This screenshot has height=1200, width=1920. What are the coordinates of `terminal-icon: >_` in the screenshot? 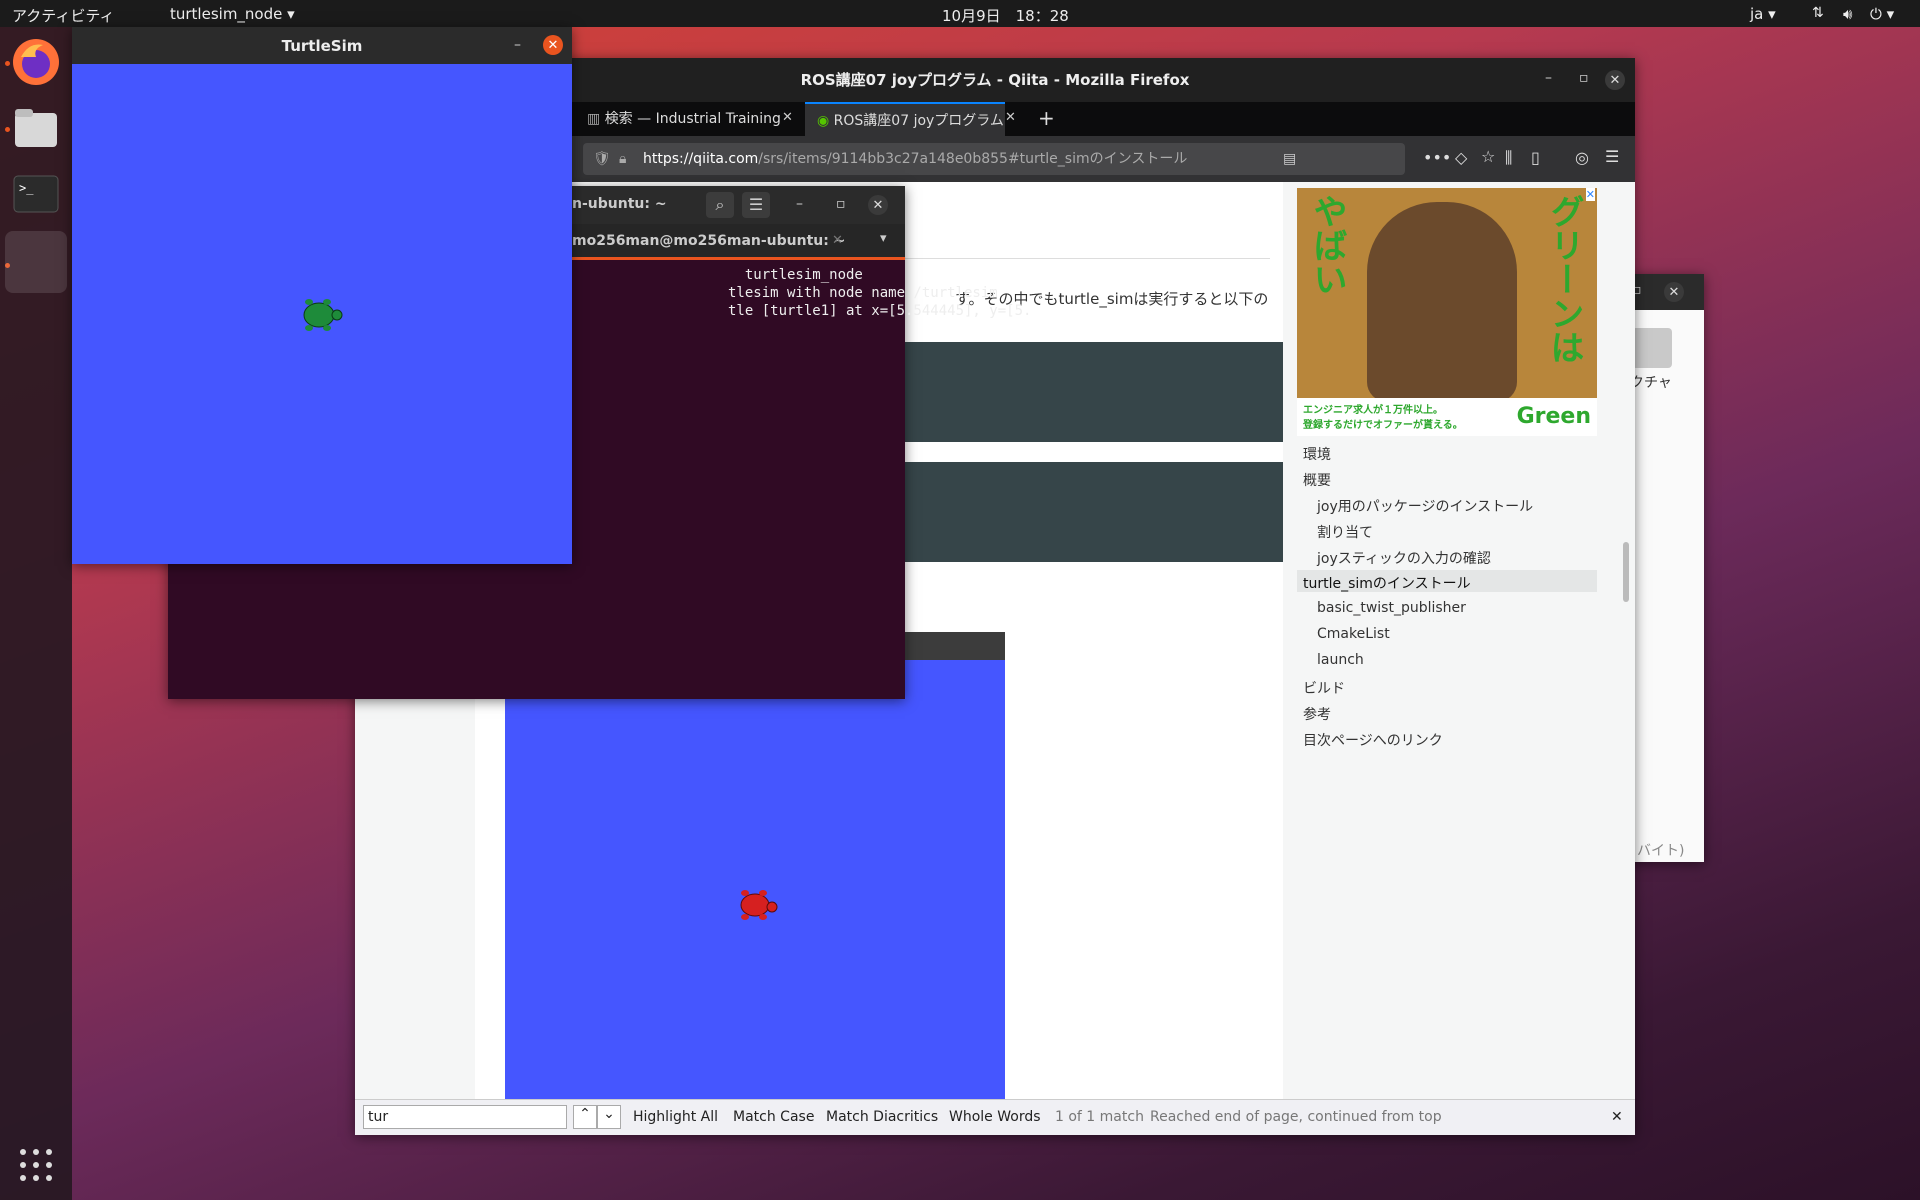 It's located at (36, 194).